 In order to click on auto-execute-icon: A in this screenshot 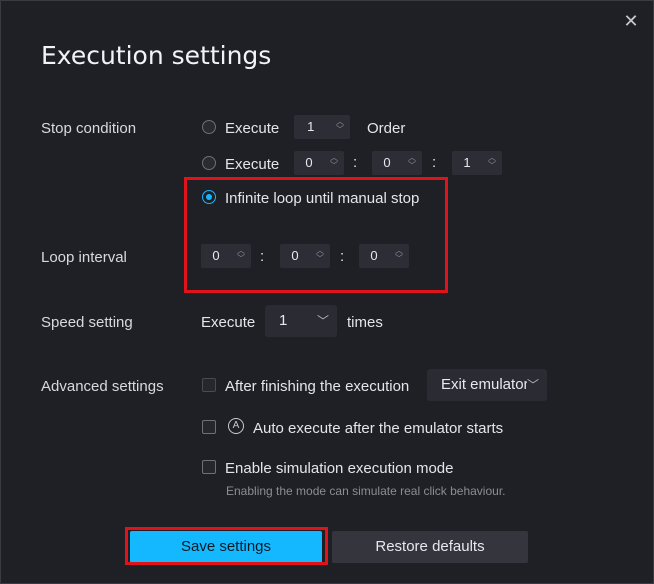, I will do `click(236, 426)`.